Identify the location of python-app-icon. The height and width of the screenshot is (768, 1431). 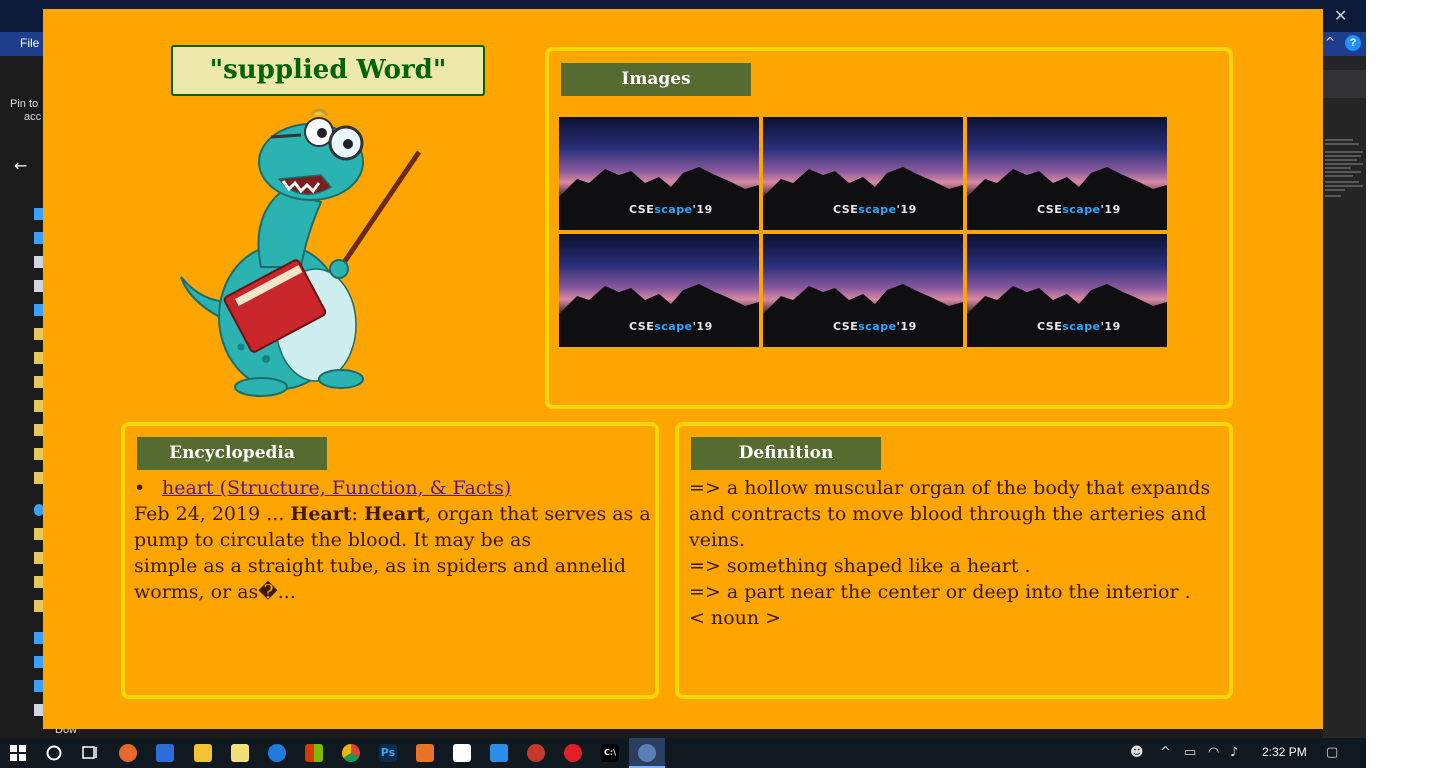
(647, 753).